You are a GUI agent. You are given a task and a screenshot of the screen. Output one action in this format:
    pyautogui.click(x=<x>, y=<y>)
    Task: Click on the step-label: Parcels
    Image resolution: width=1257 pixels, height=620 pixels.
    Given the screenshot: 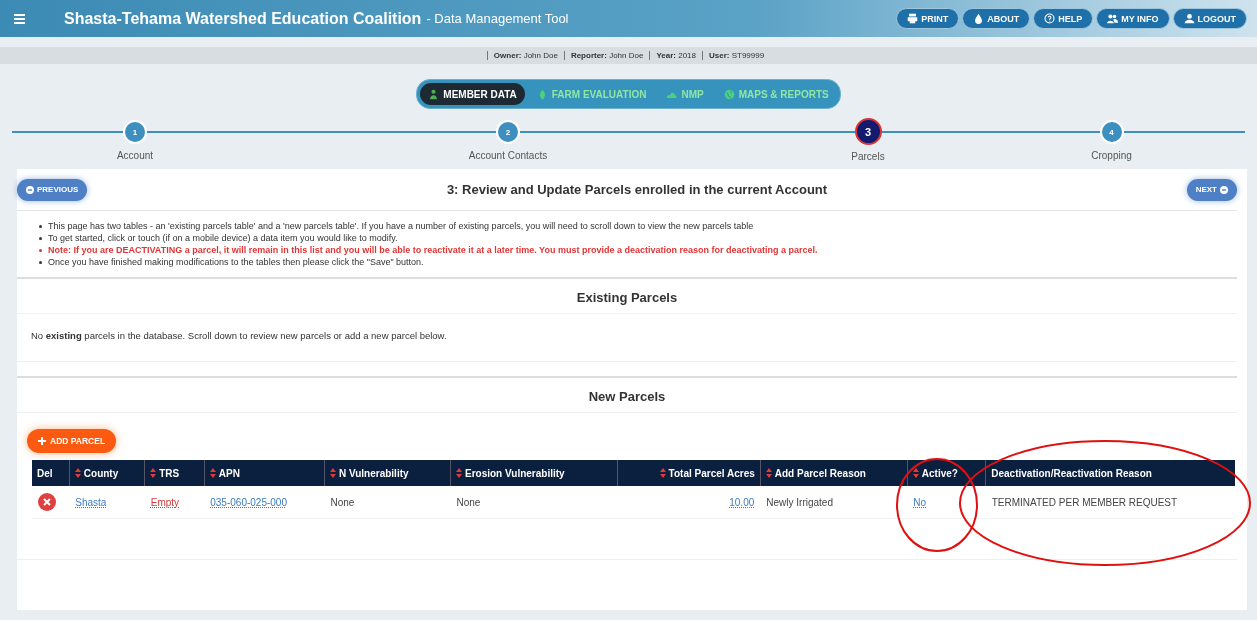 What is the action you would take?
    pyautogui.click(x=868, y=156)
    